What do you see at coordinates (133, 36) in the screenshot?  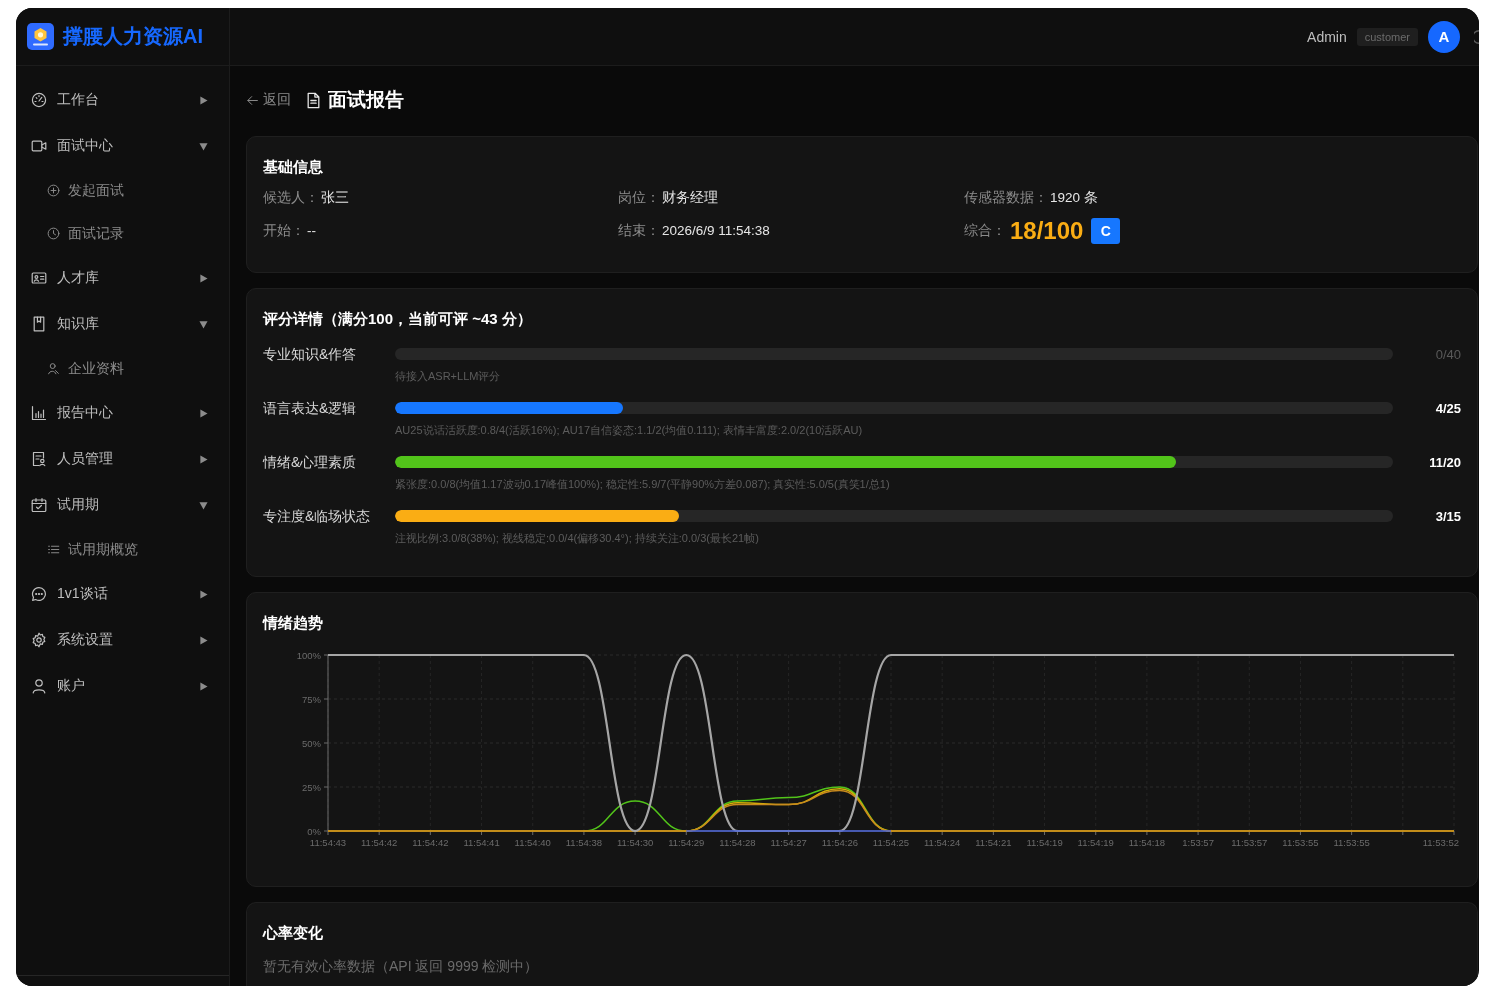 I see `app-title: 撑腰人力资源AI` at bounding box center [133, 36].